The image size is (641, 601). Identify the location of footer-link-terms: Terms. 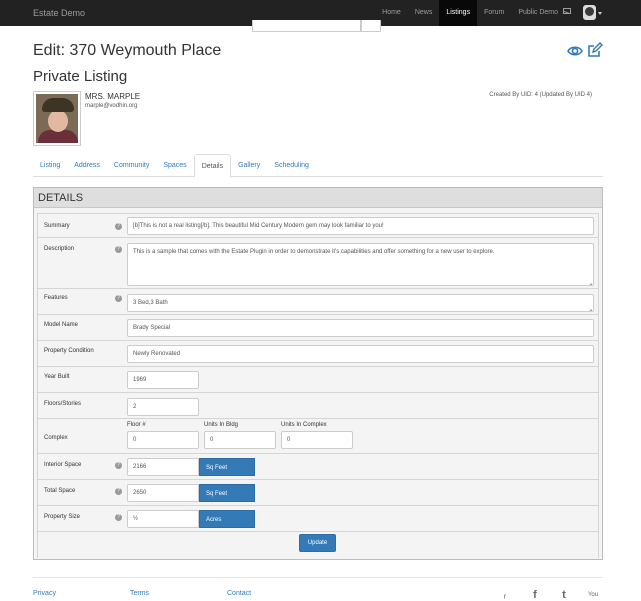
(139, 593).